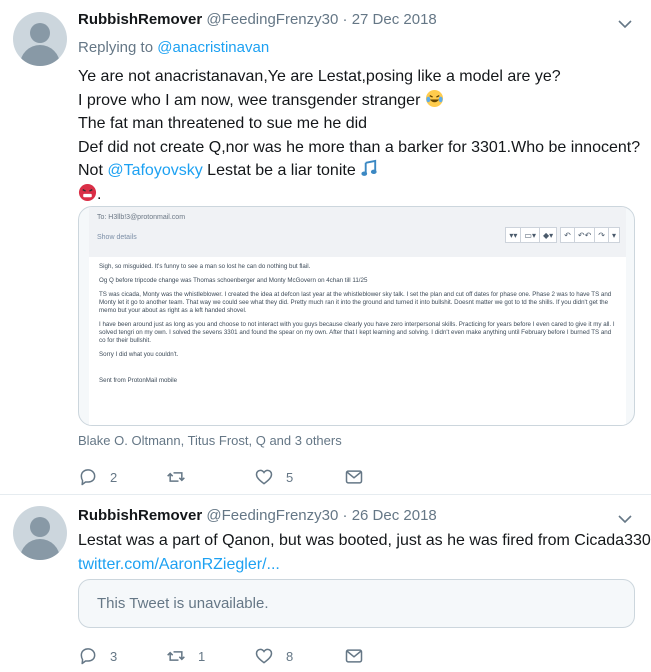 This screenshot has height=672, width=651. I want to click on reply-count: 2, so click(114, 477).